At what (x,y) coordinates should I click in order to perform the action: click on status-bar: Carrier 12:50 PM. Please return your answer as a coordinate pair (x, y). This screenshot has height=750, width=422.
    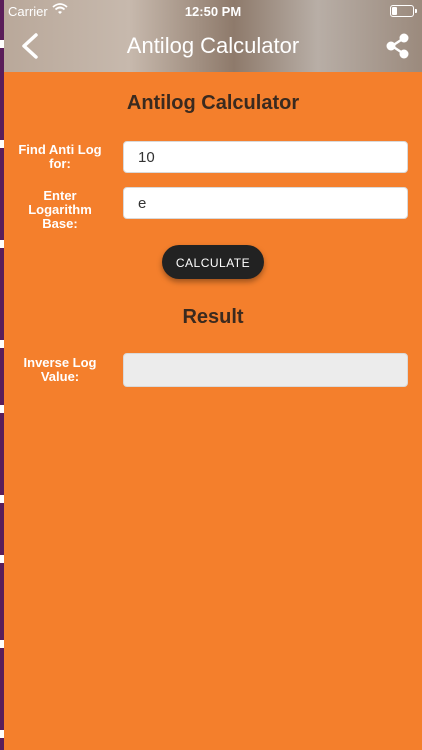
    Looking at the image, I should click on (213, 11).